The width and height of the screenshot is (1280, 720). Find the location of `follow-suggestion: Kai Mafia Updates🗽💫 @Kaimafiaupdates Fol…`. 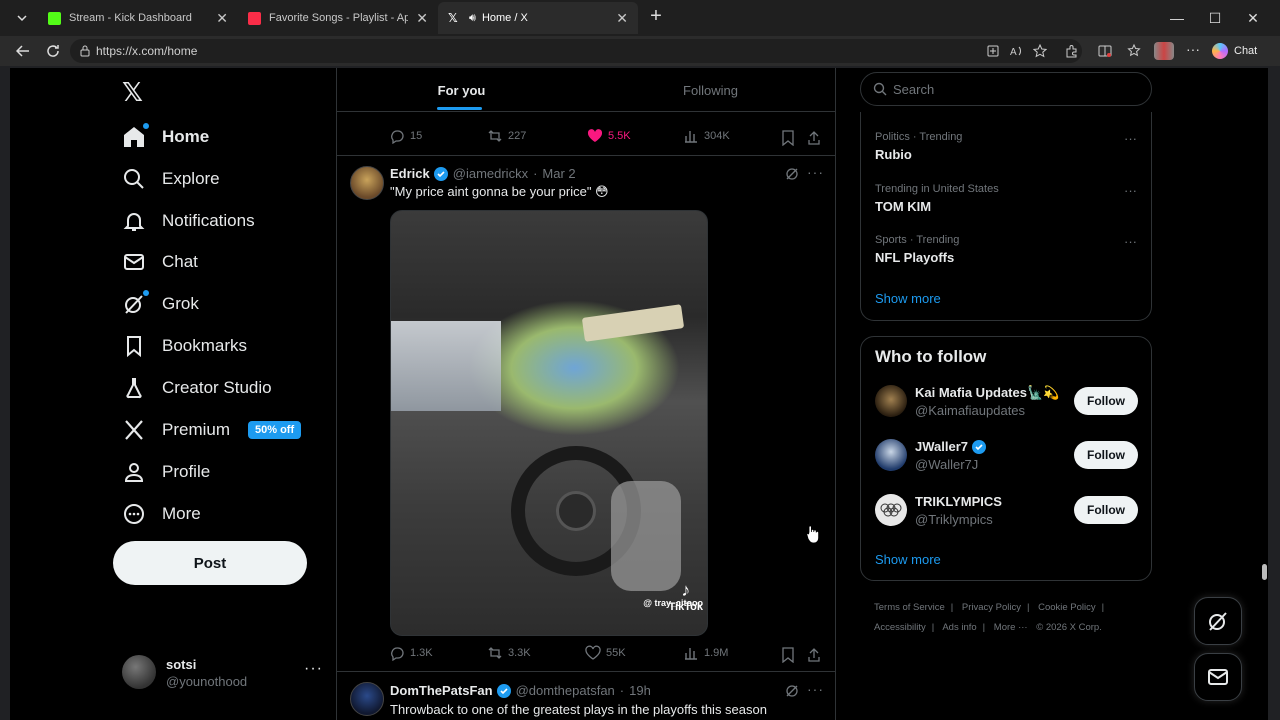

follow-suggestion: Kai Mafia Updates🗽💫 @Kaimafiaupdates Fol… is located at coordinates (1006, 403).